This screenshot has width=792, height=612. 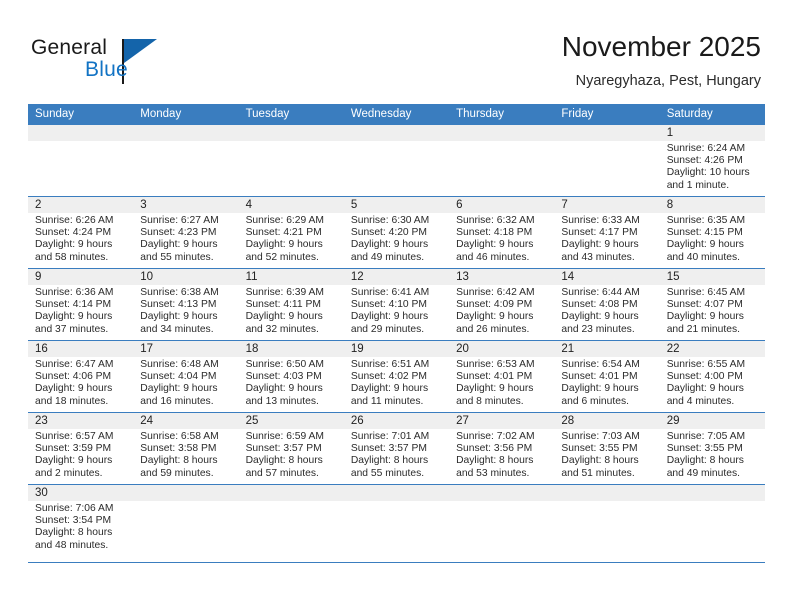 I want to click on day-number: 11, so click(x=251, y=277).